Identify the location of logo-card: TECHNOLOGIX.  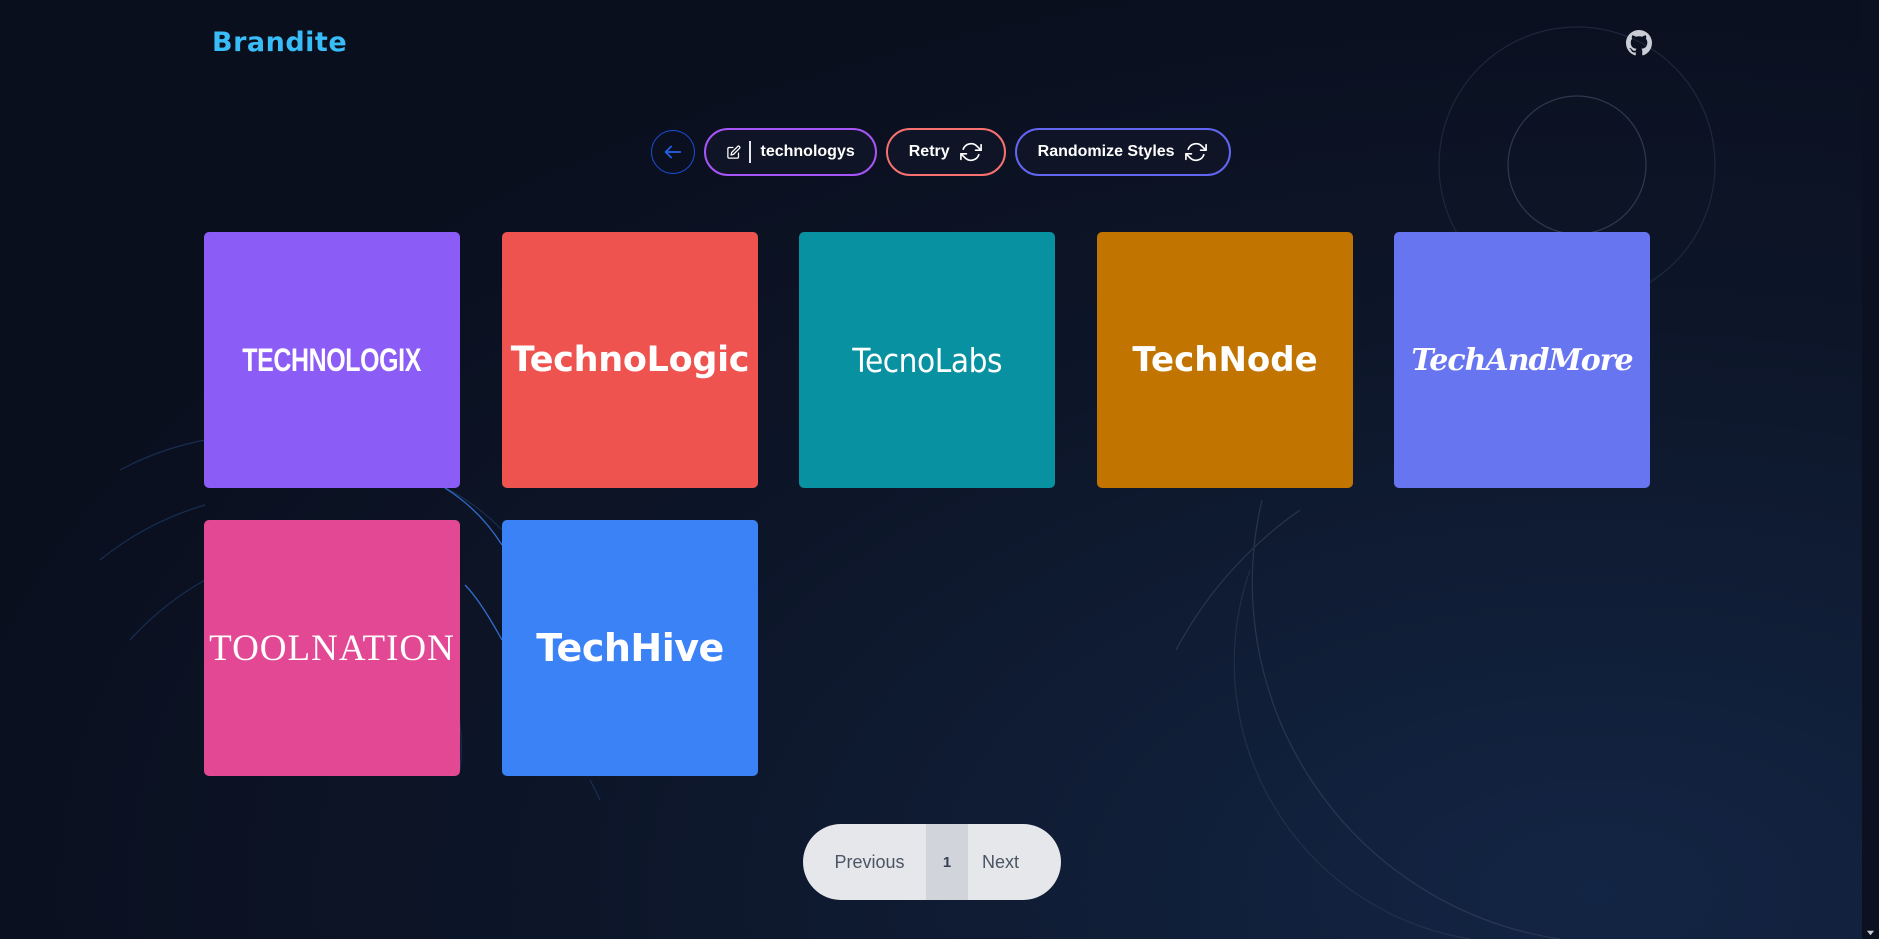
(332, 360).